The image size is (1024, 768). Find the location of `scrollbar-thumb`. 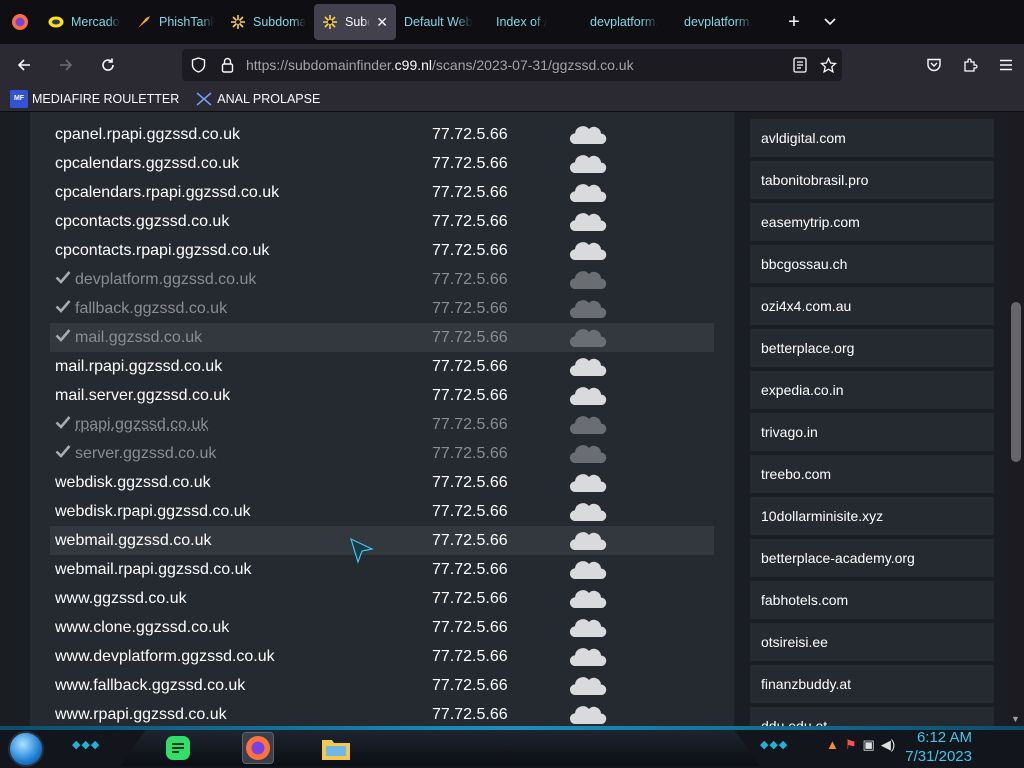

scrollbar-thumb is located at coordinates (1016, 382).